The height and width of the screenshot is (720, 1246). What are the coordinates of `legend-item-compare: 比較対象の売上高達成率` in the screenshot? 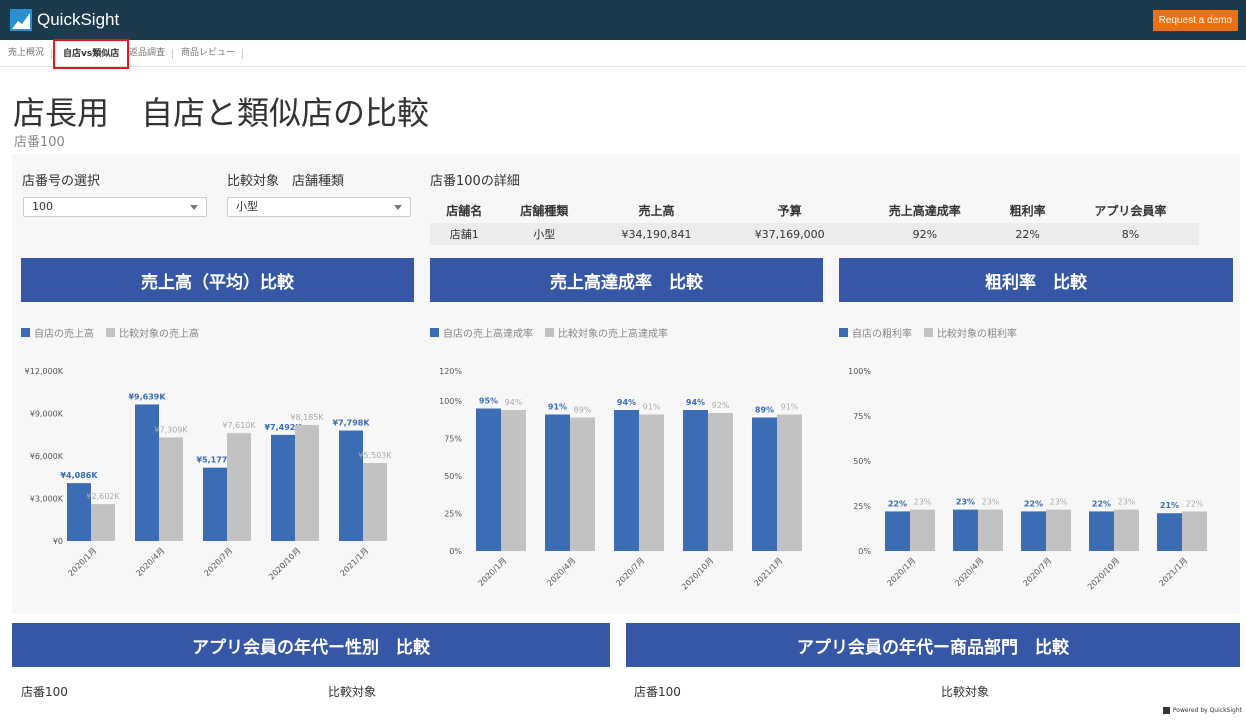 It's located at (606, 332).